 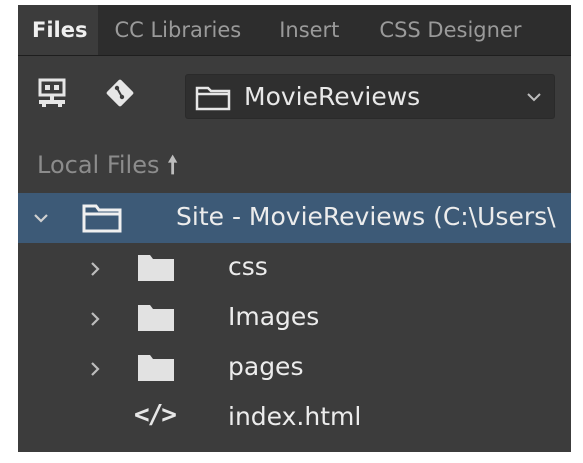 I want to click on tree-item-label: pages, so click(x=266, y=366).